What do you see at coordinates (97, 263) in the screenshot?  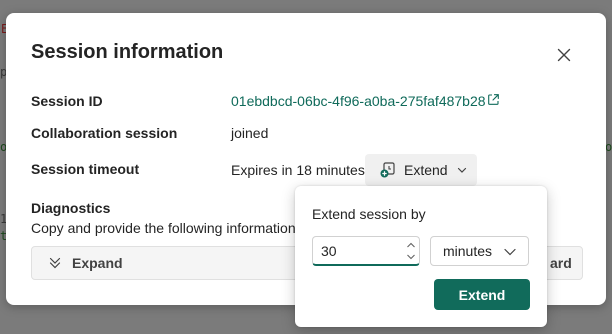 I see `expand-label: Expand` at bounding box center [97, 263].